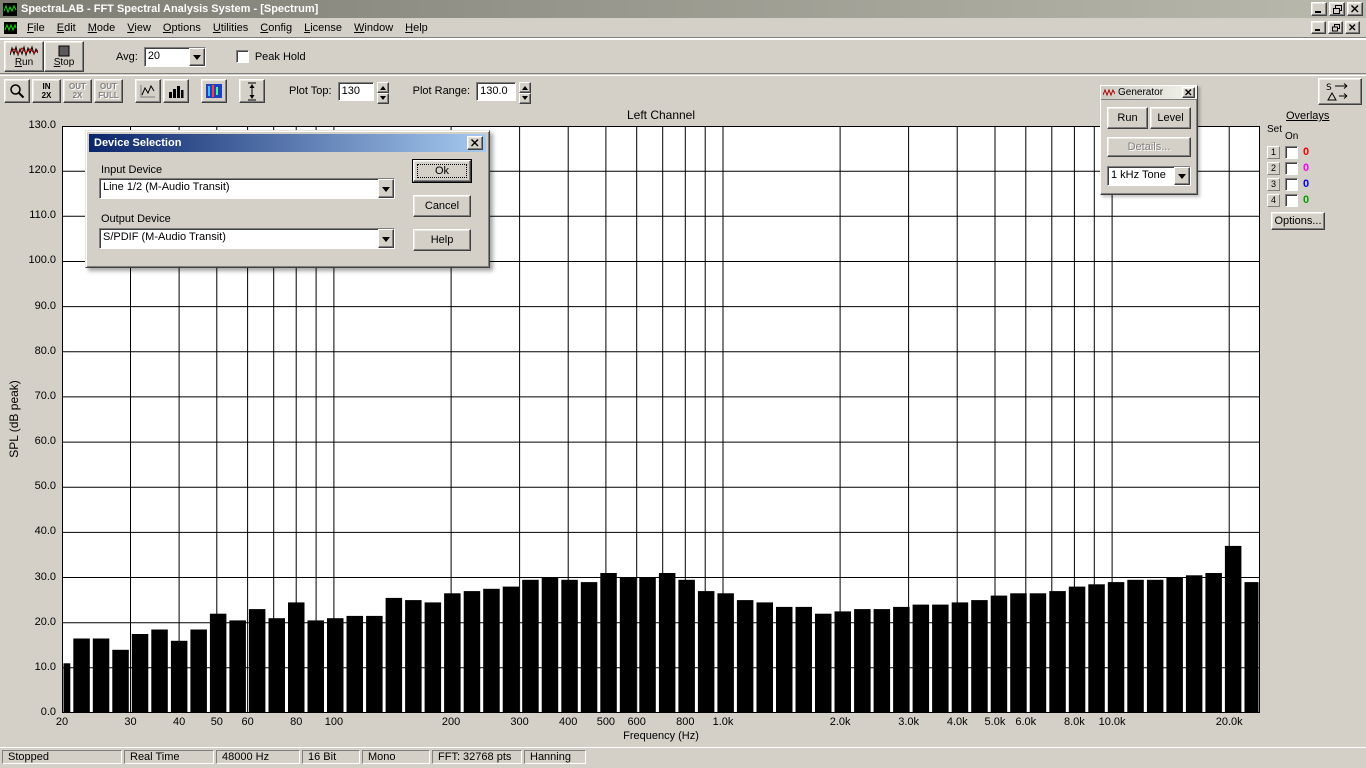  What do you see at coordinates (606, 722) in the screenshot?
I see `x-axis-tick-label: 500` at bounding box center [606, 722].